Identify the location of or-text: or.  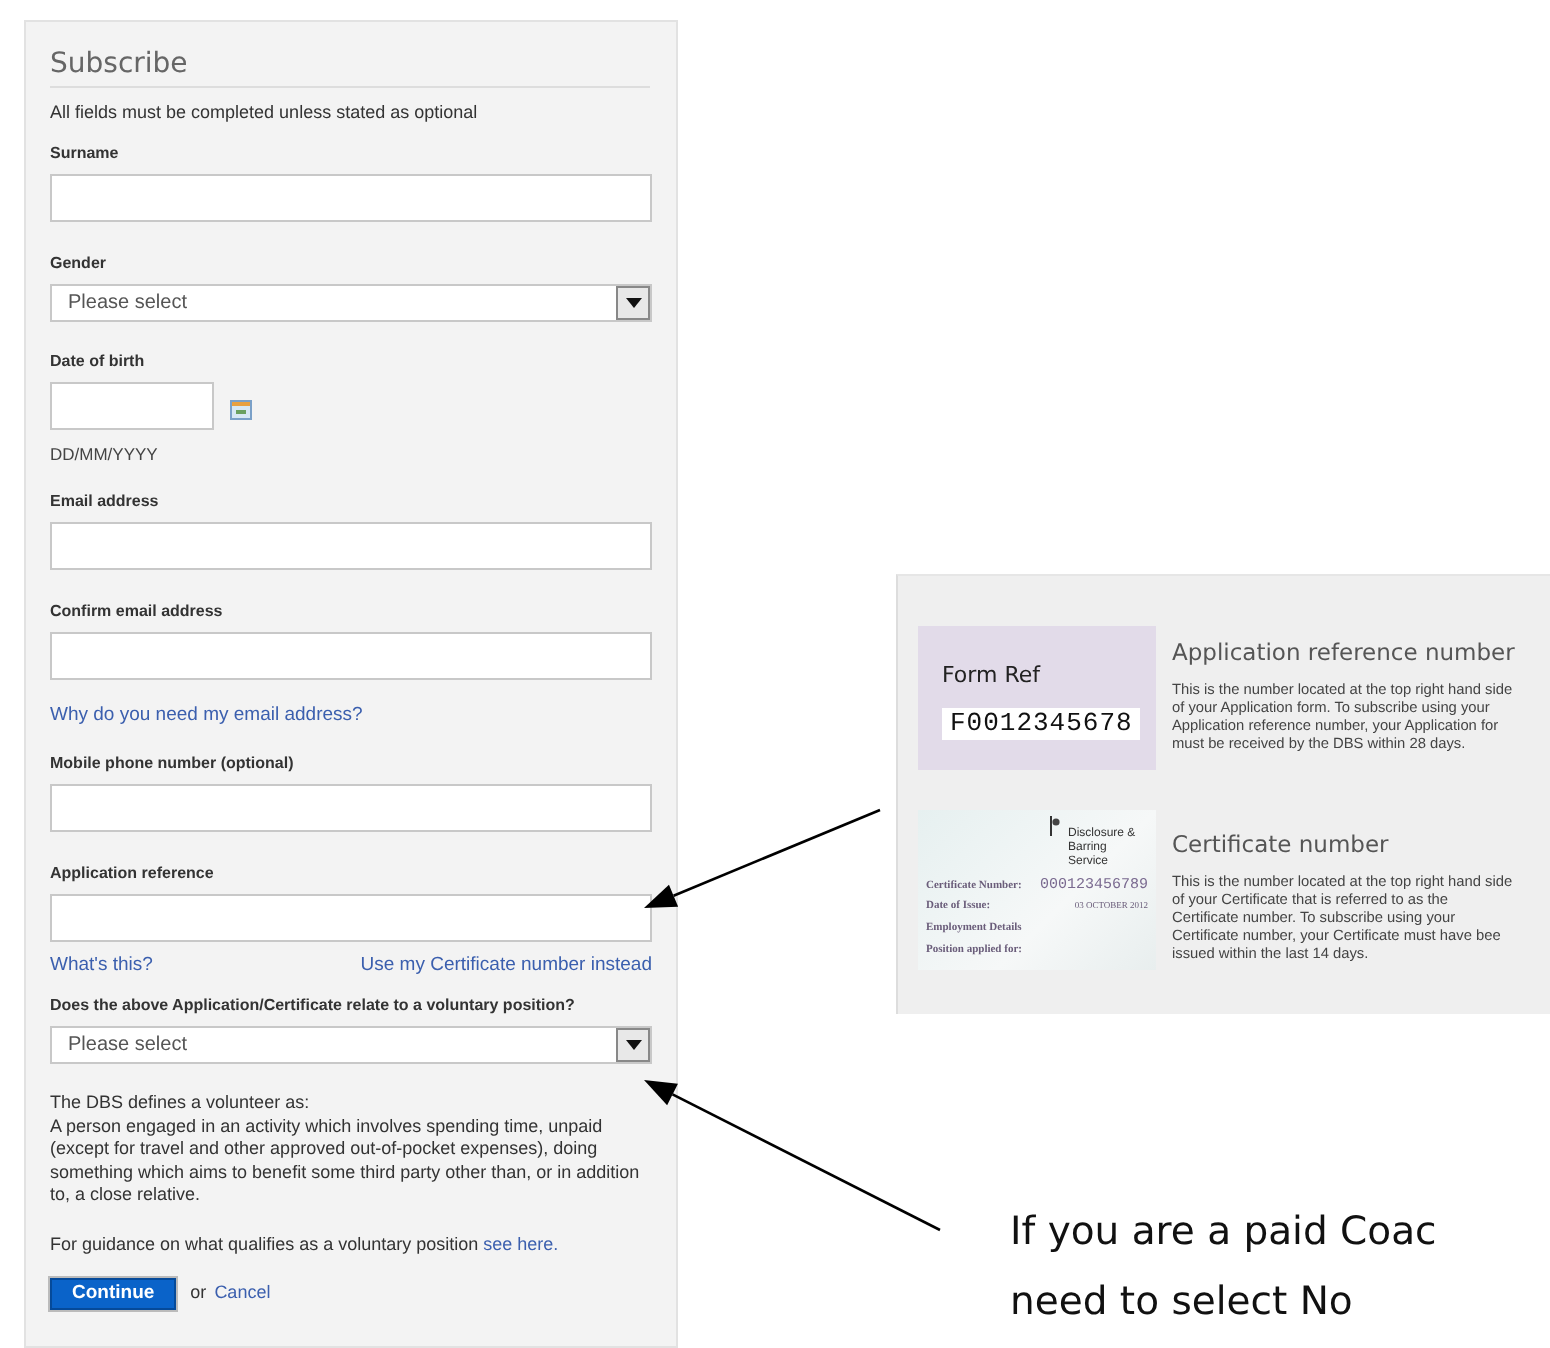
(198, 1293).